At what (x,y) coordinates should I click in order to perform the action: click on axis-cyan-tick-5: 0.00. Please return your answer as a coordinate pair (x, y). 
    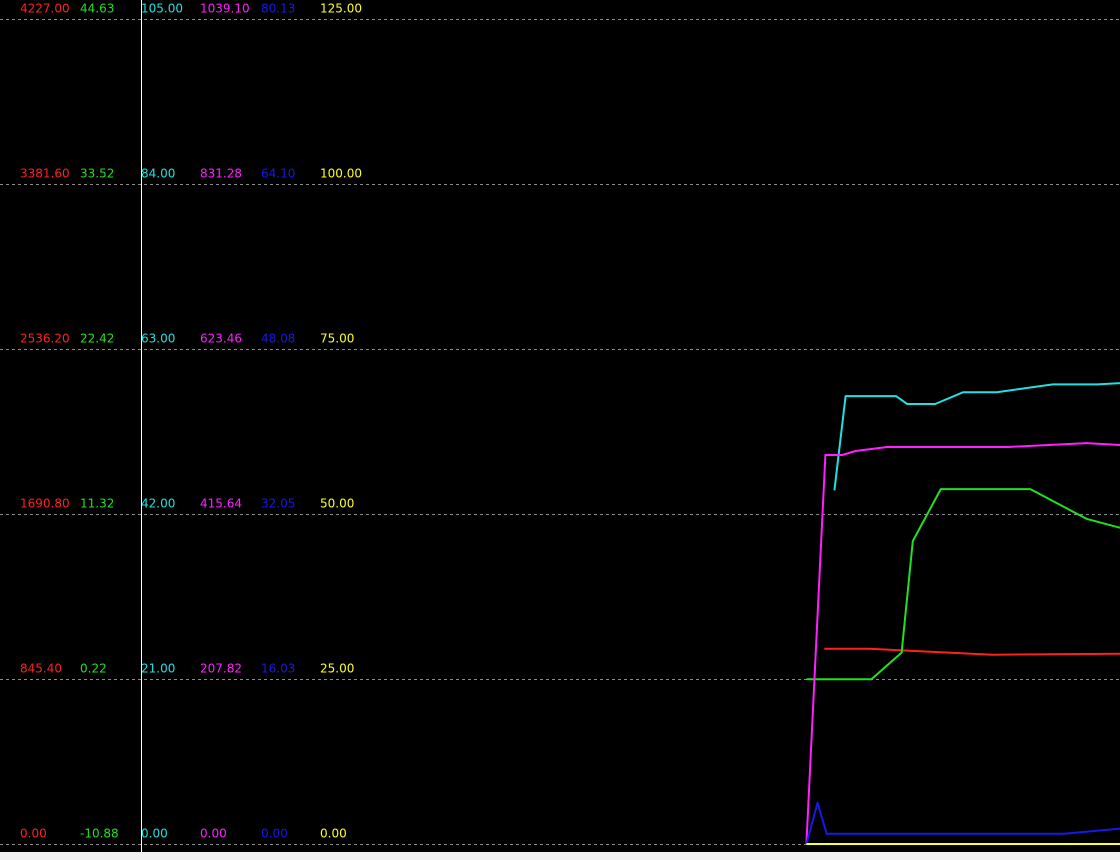
    Looking at the image, I should click on (154, 834).